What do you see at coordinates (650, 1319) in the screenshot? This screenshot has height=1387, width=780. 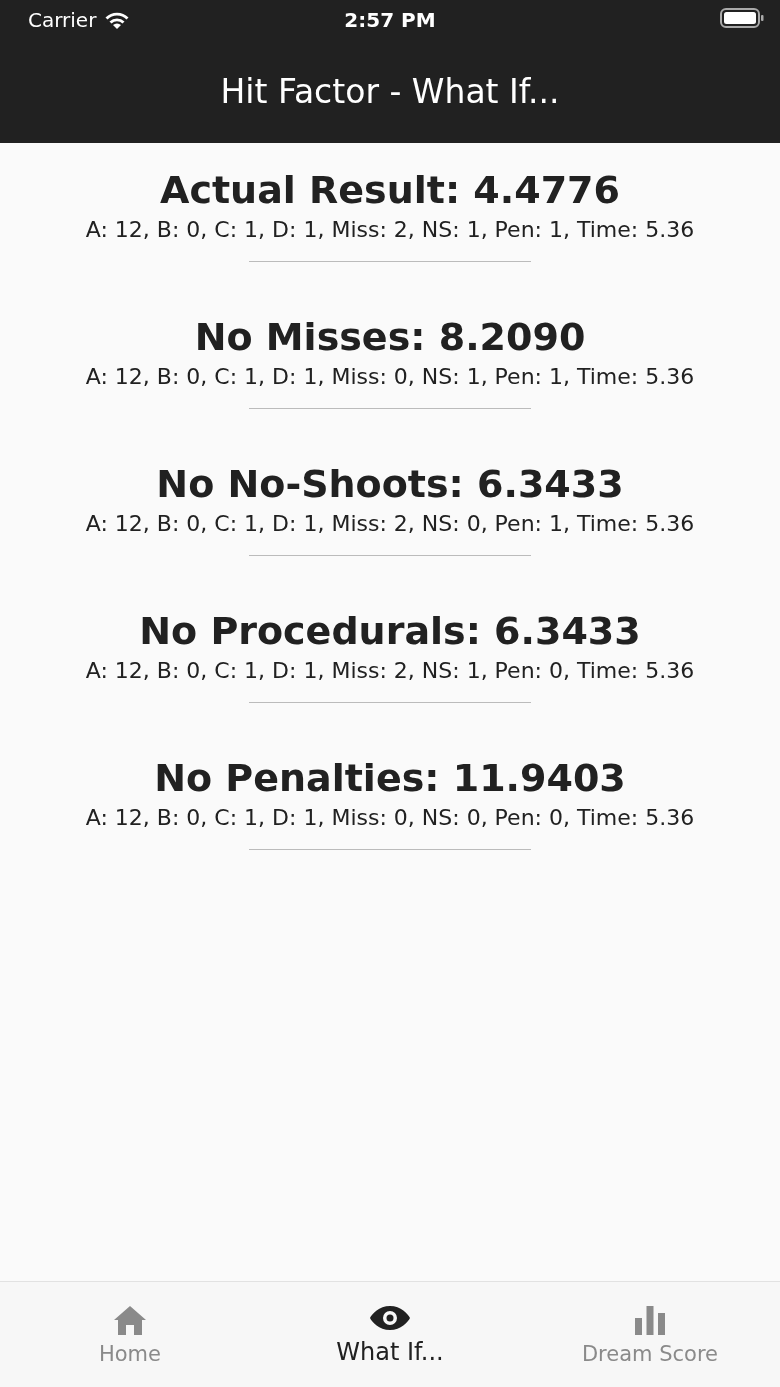 I see `bar-chart-icon` at bounding box center [650, 1319].